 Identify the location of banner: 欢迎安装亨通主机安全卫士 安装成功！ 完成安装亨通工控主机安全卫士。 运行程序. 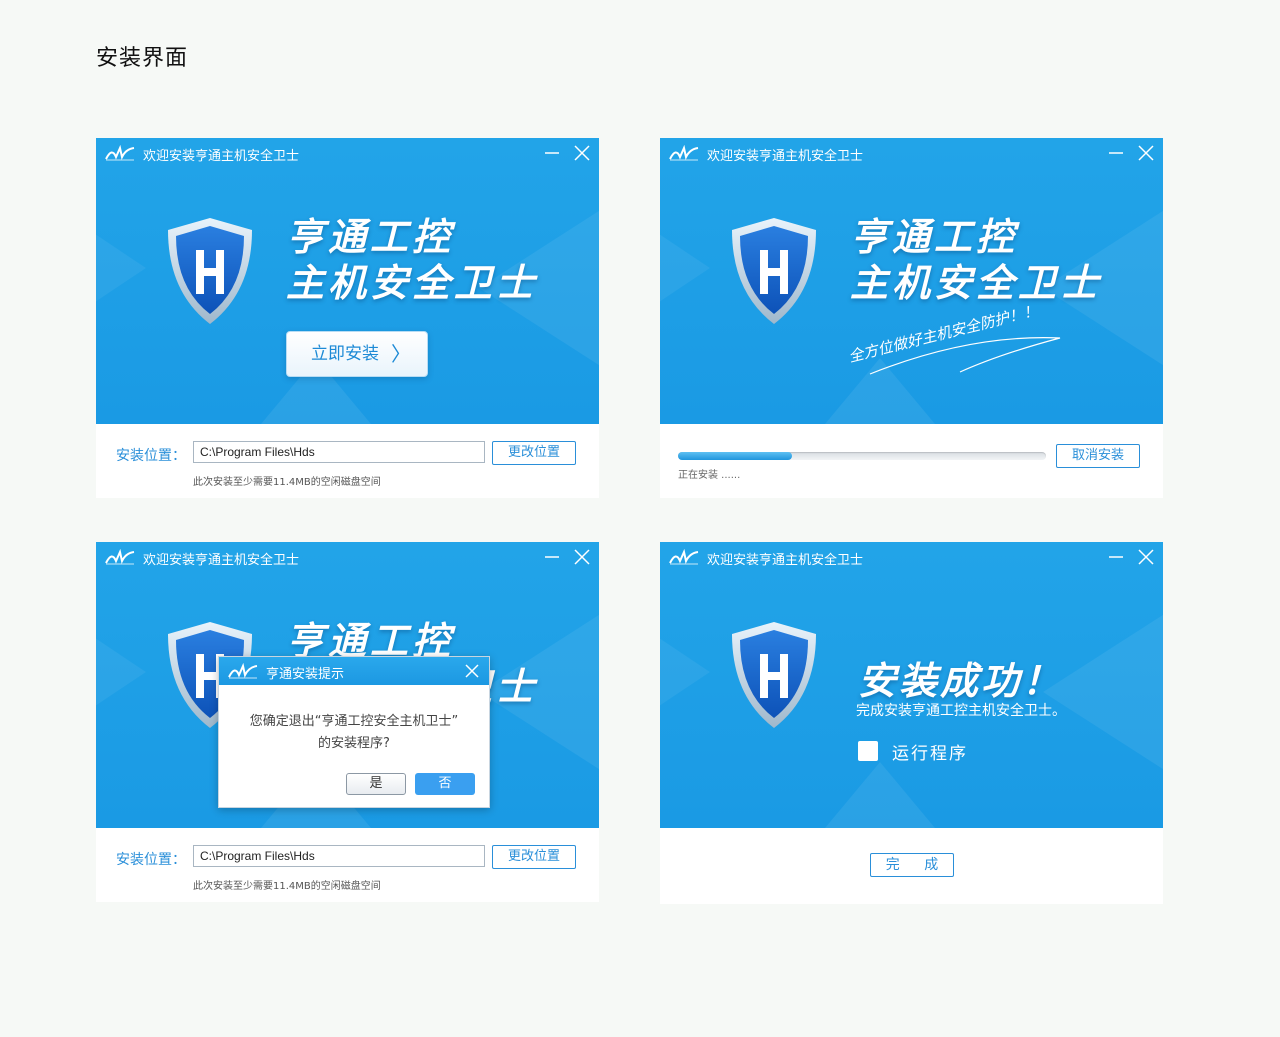
(911, 685).